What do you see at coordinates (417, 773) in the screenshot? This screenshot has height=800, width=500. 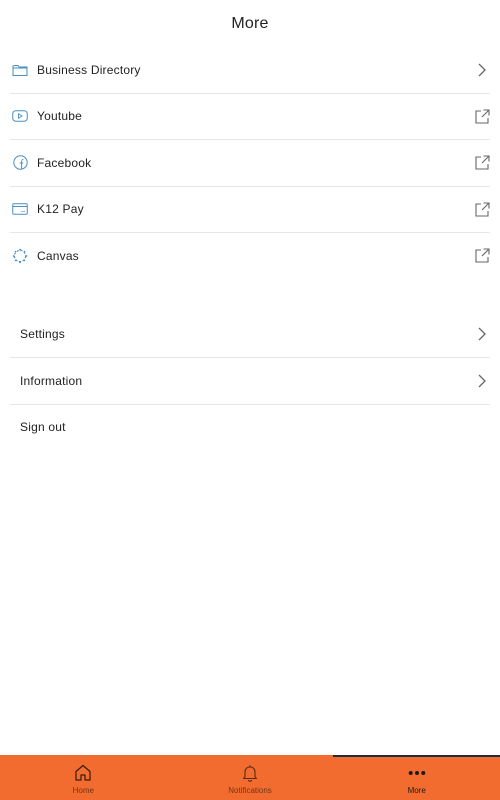 I see `more-dots-icon` at bounding box center [417, 773].